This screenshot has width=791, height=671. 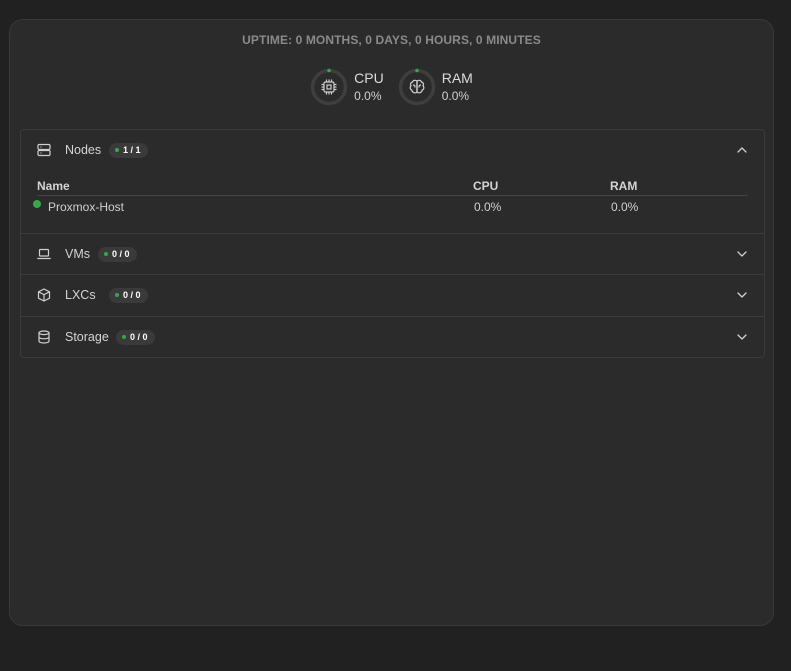 What do you see at coordinates (86, 207) in the screenshot?
I see `node-name: Proxmox-Host` at bounding box center [86, 207].